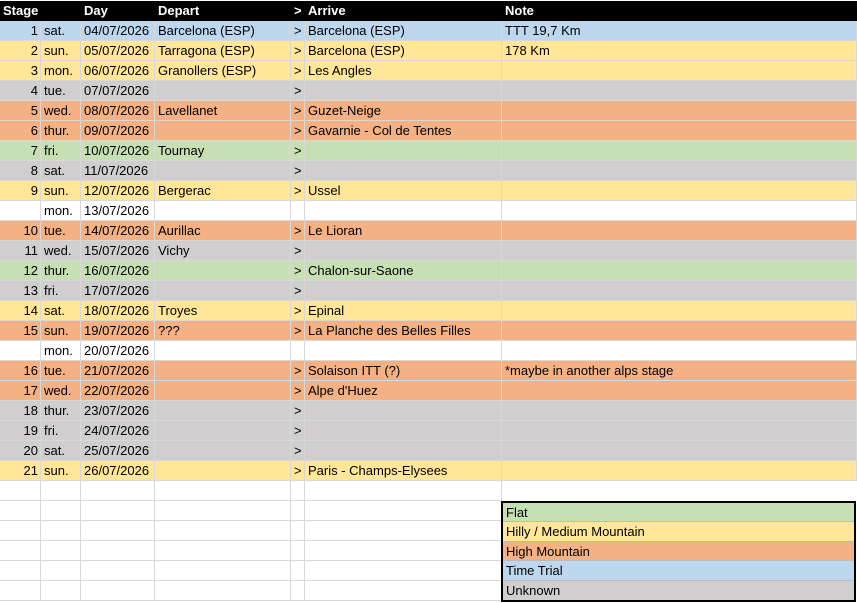 This screenshot has width=857, height=603. I want to click on cell-note: *maybe in another alps stage, so click(679, 371).